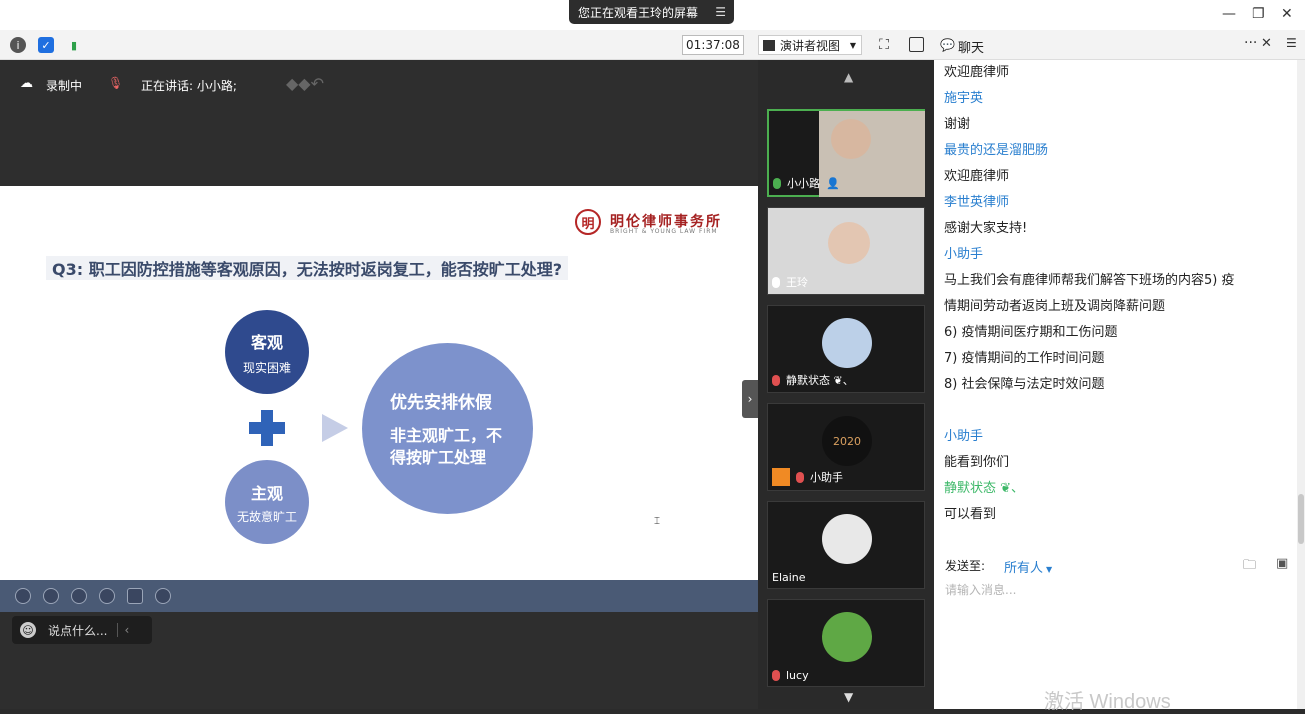 Image resolution: width=1305 pixels, height=714 pixels. What do you see at coordinates (107, 596) in the screenshot?
I see `laser-icon` at bounding box center [107, 596].